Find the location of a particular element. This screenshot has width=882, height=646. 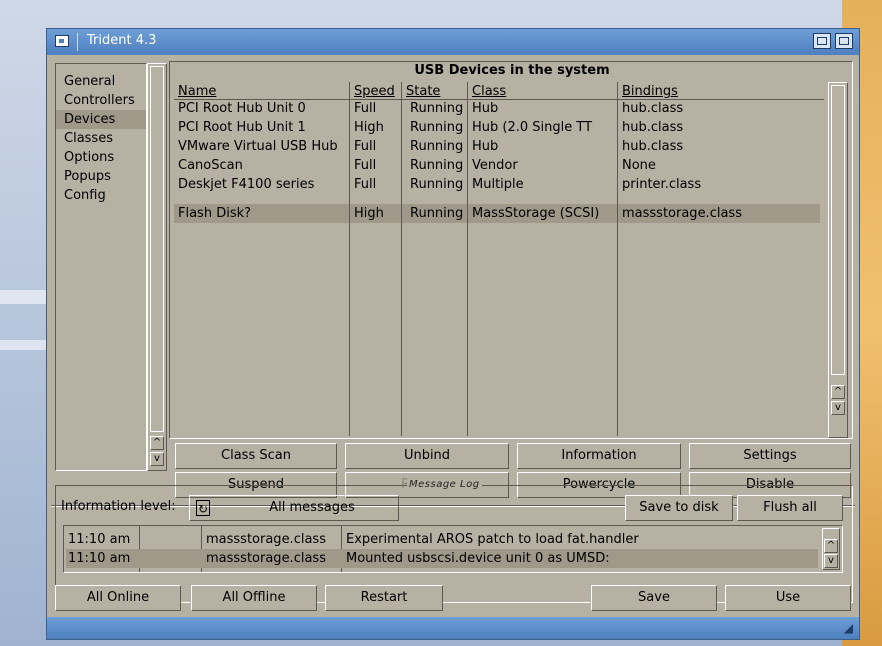

info-level-cycle: ↻ All messages is located at coordinates (294, 508).